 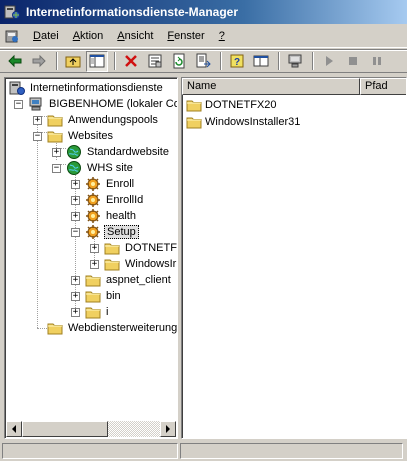 What do you see at coordinates (128, 152) in the screenshot?
I see `tree-label: Standardwebsite` at bounding box center [128, 152].